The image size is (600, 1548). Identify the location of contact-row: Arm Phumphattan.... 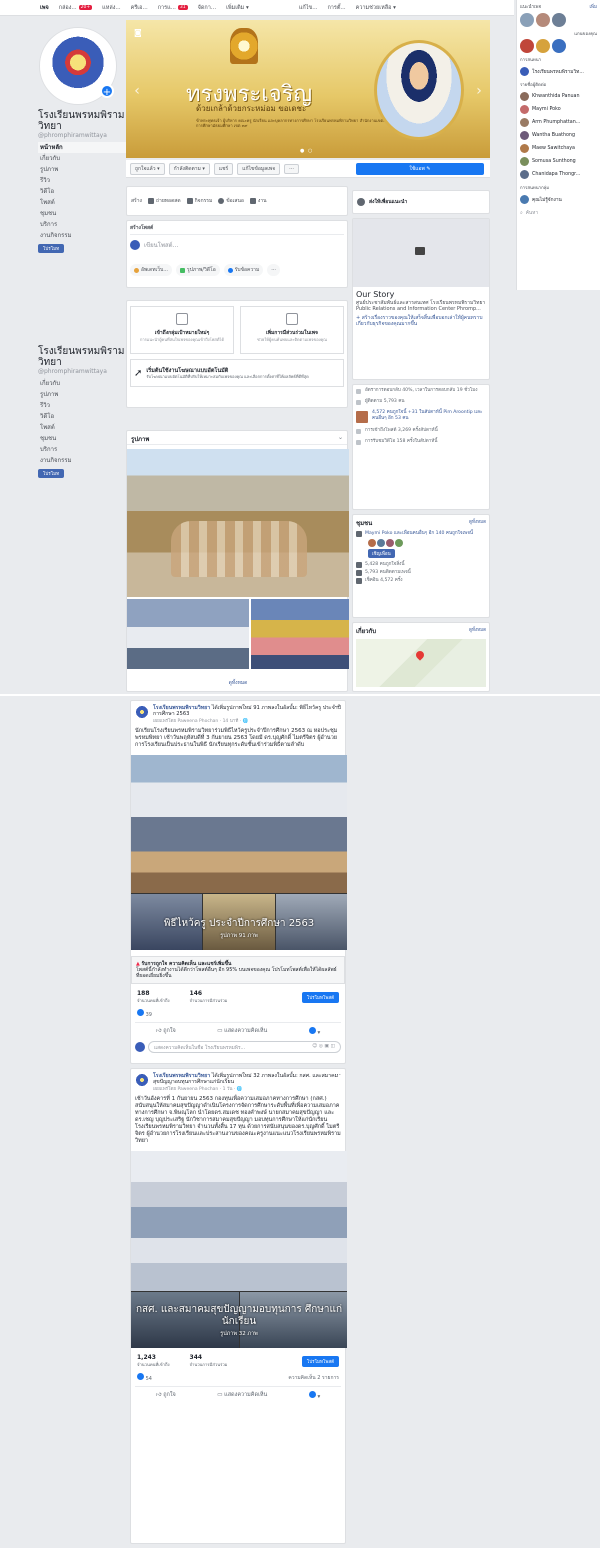
(558, 122).